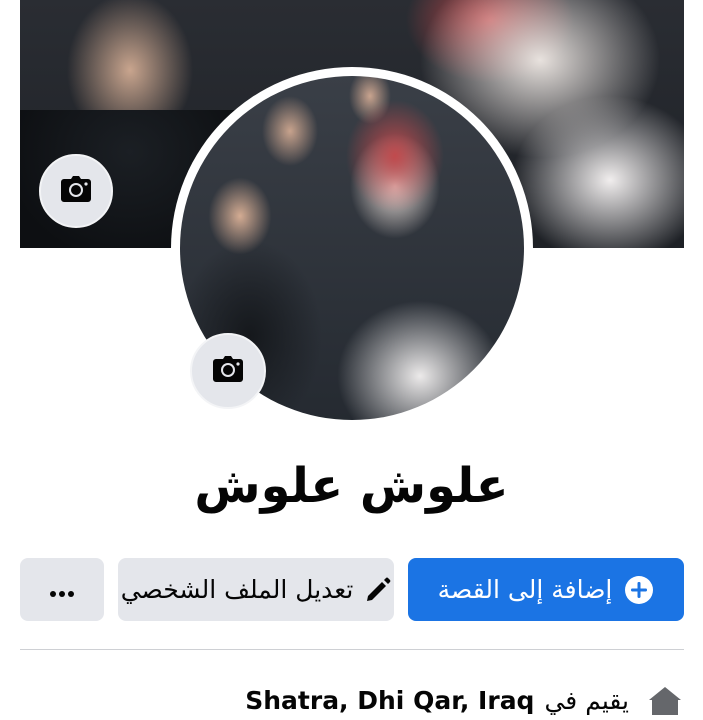  I want to click on home-icon, so click(665, 700).